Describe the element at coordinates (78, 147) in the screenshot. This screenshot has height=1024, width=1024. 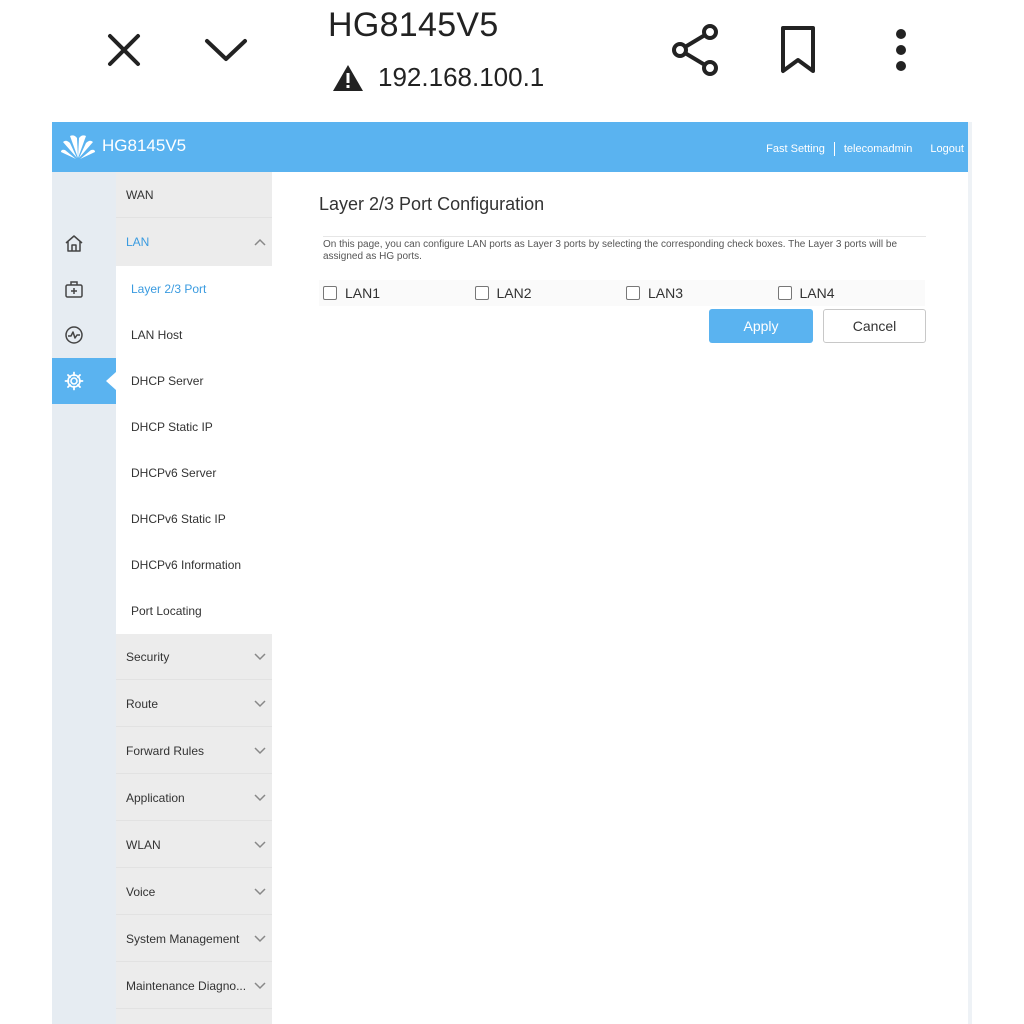
I see `huawei-logo-icon` at that location.